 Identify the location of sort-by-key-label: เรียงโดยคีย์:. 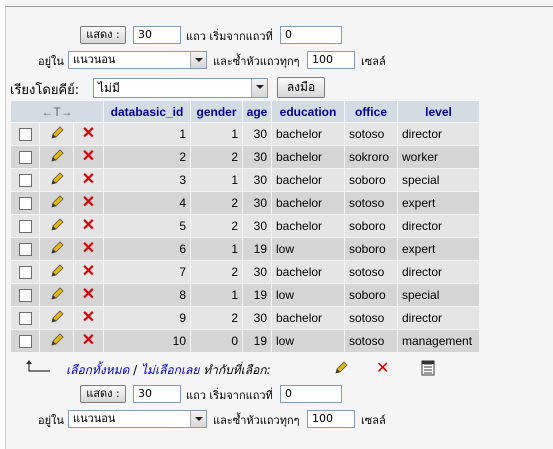
(45, 90).